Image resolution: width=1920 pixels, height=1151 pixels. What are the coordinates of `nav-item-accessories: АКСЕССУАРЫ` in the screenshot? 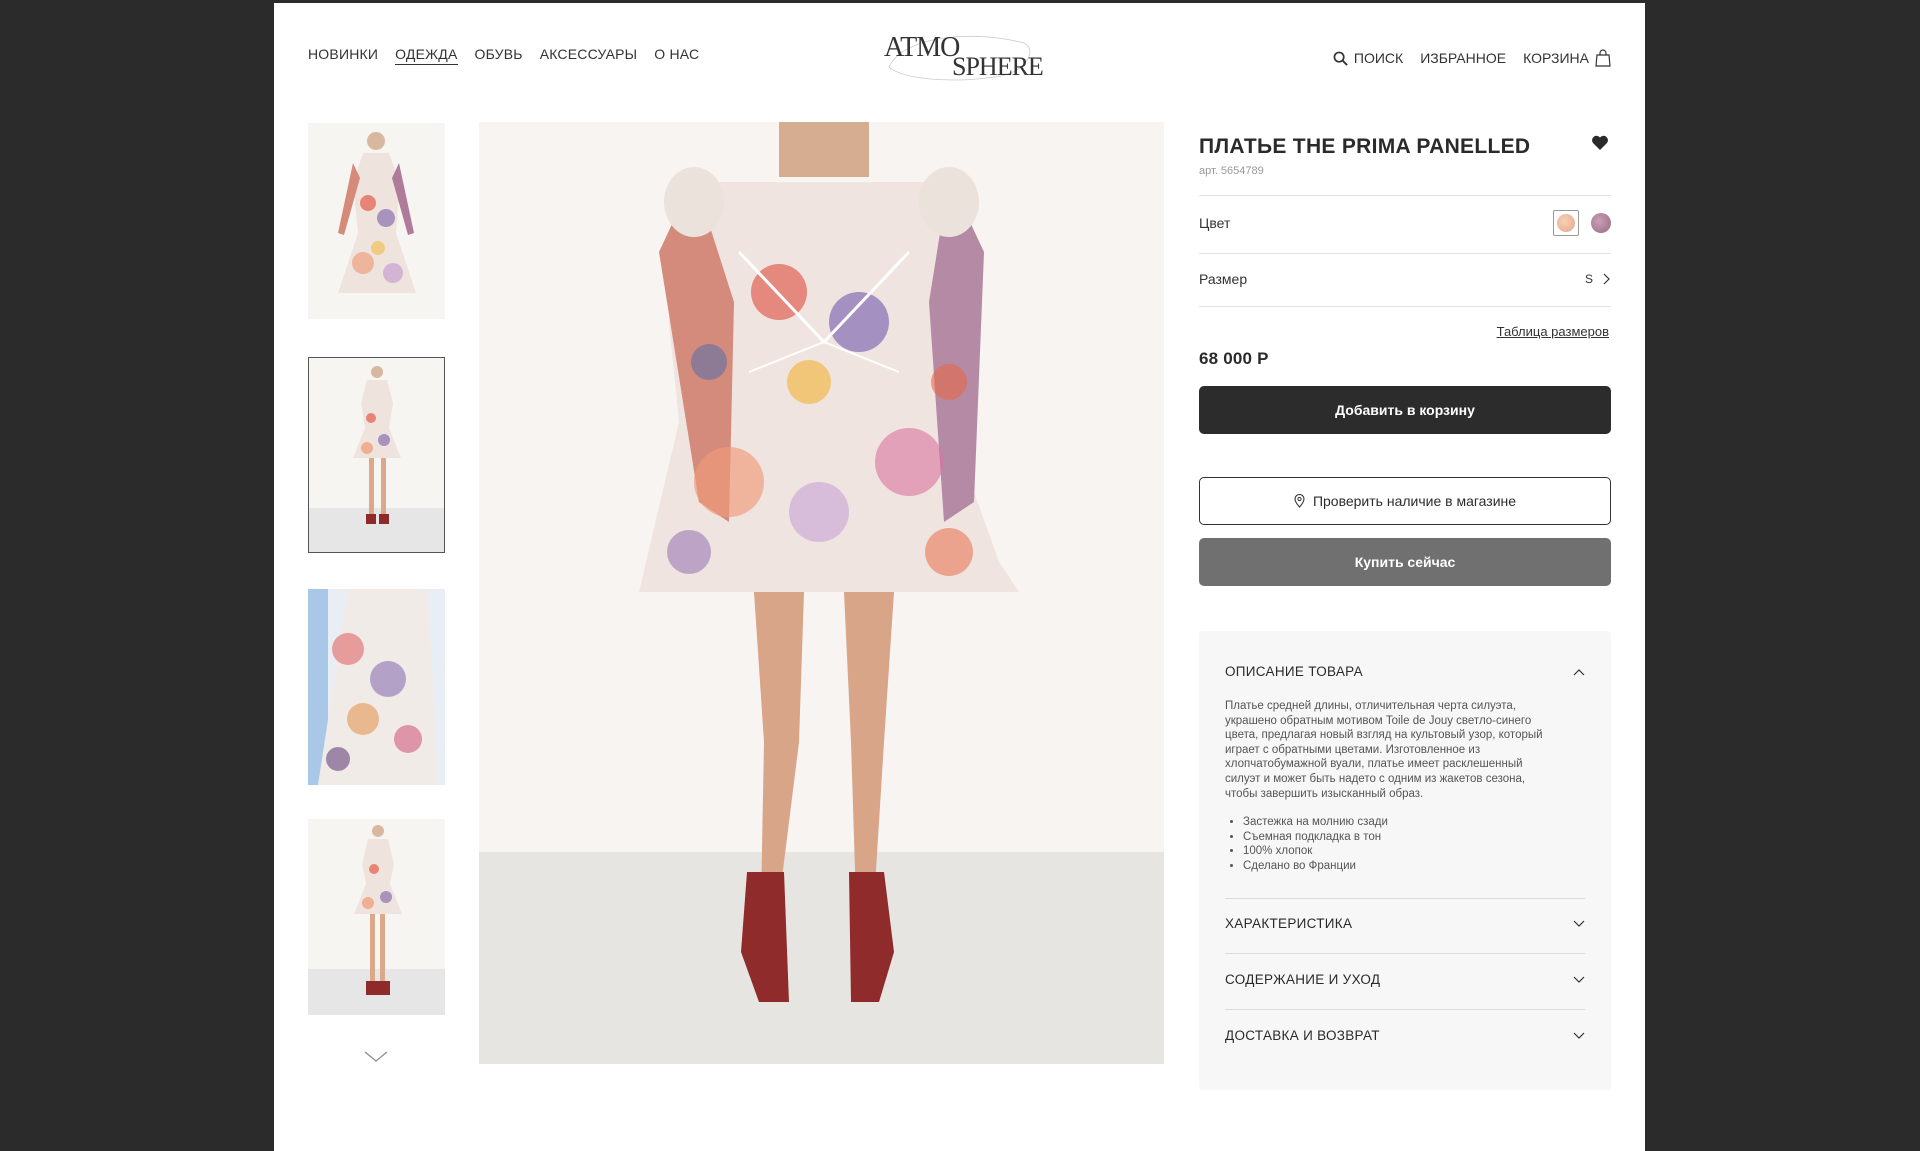 It's located at (589, 55).